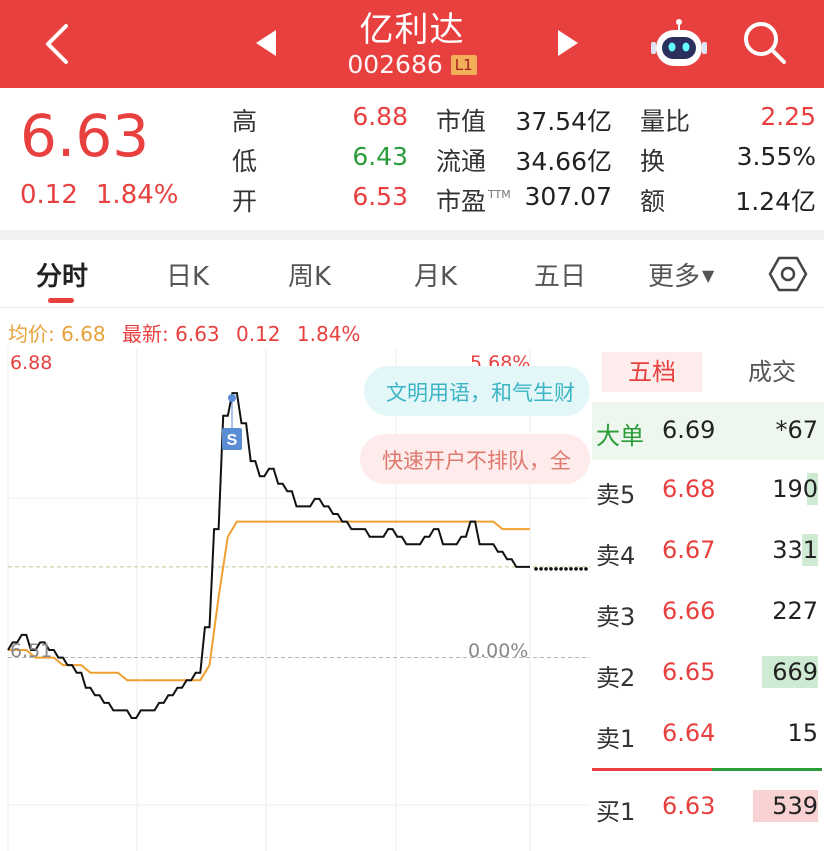  Describe the element at coordinates (412, 44) in the screenshot. I see `top-bar: 亿利达 002686 L1` at that location.